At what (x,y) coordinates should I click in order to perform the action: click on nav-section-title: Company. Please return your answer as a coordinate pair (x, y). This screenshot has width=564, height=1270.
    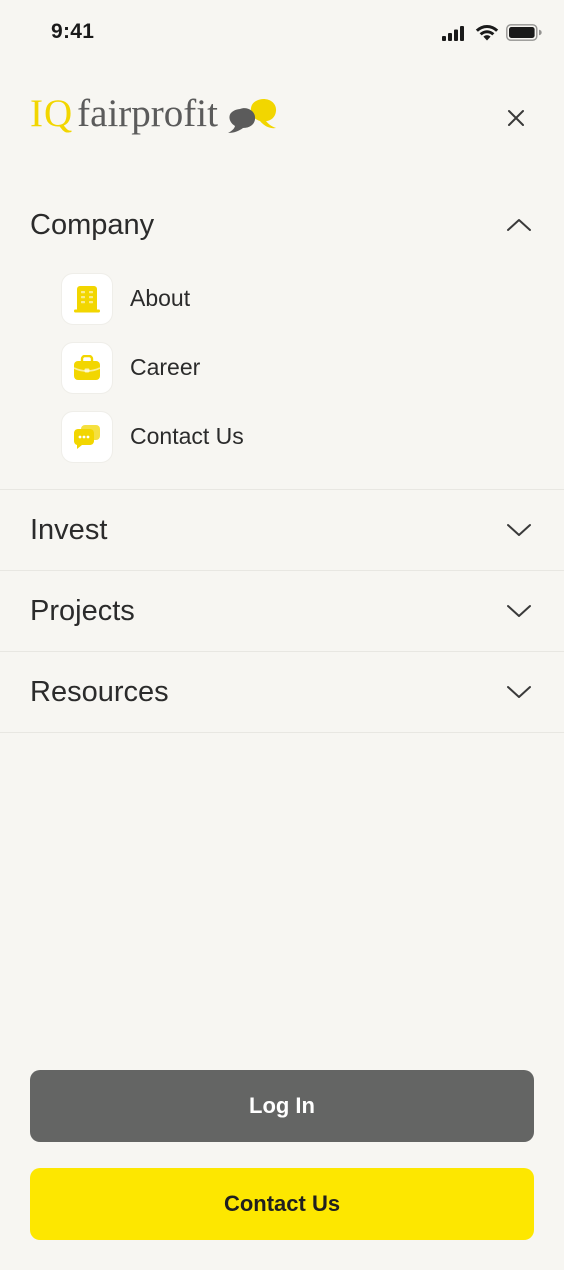
    Looking at the image, I should click on (92, 224).